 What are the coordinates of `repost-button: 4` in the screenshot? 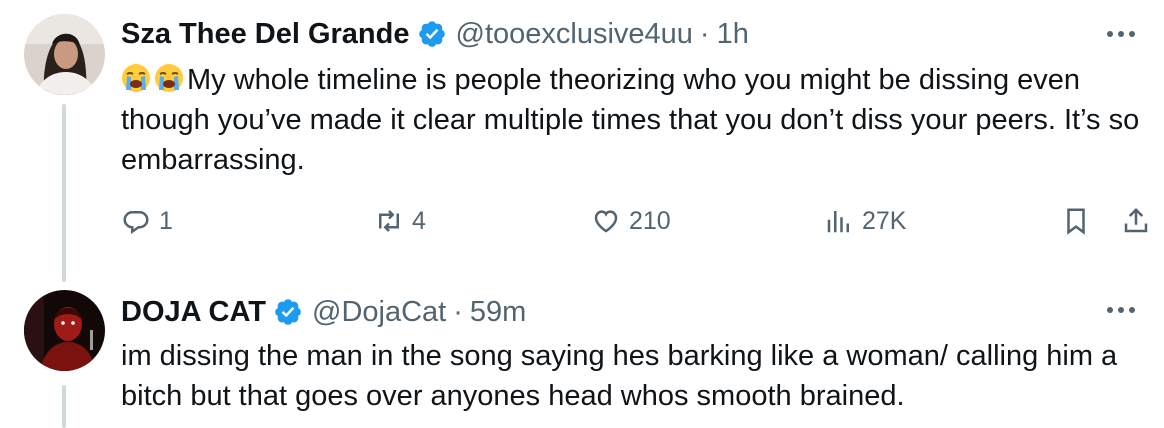 It's located at (400, 221).